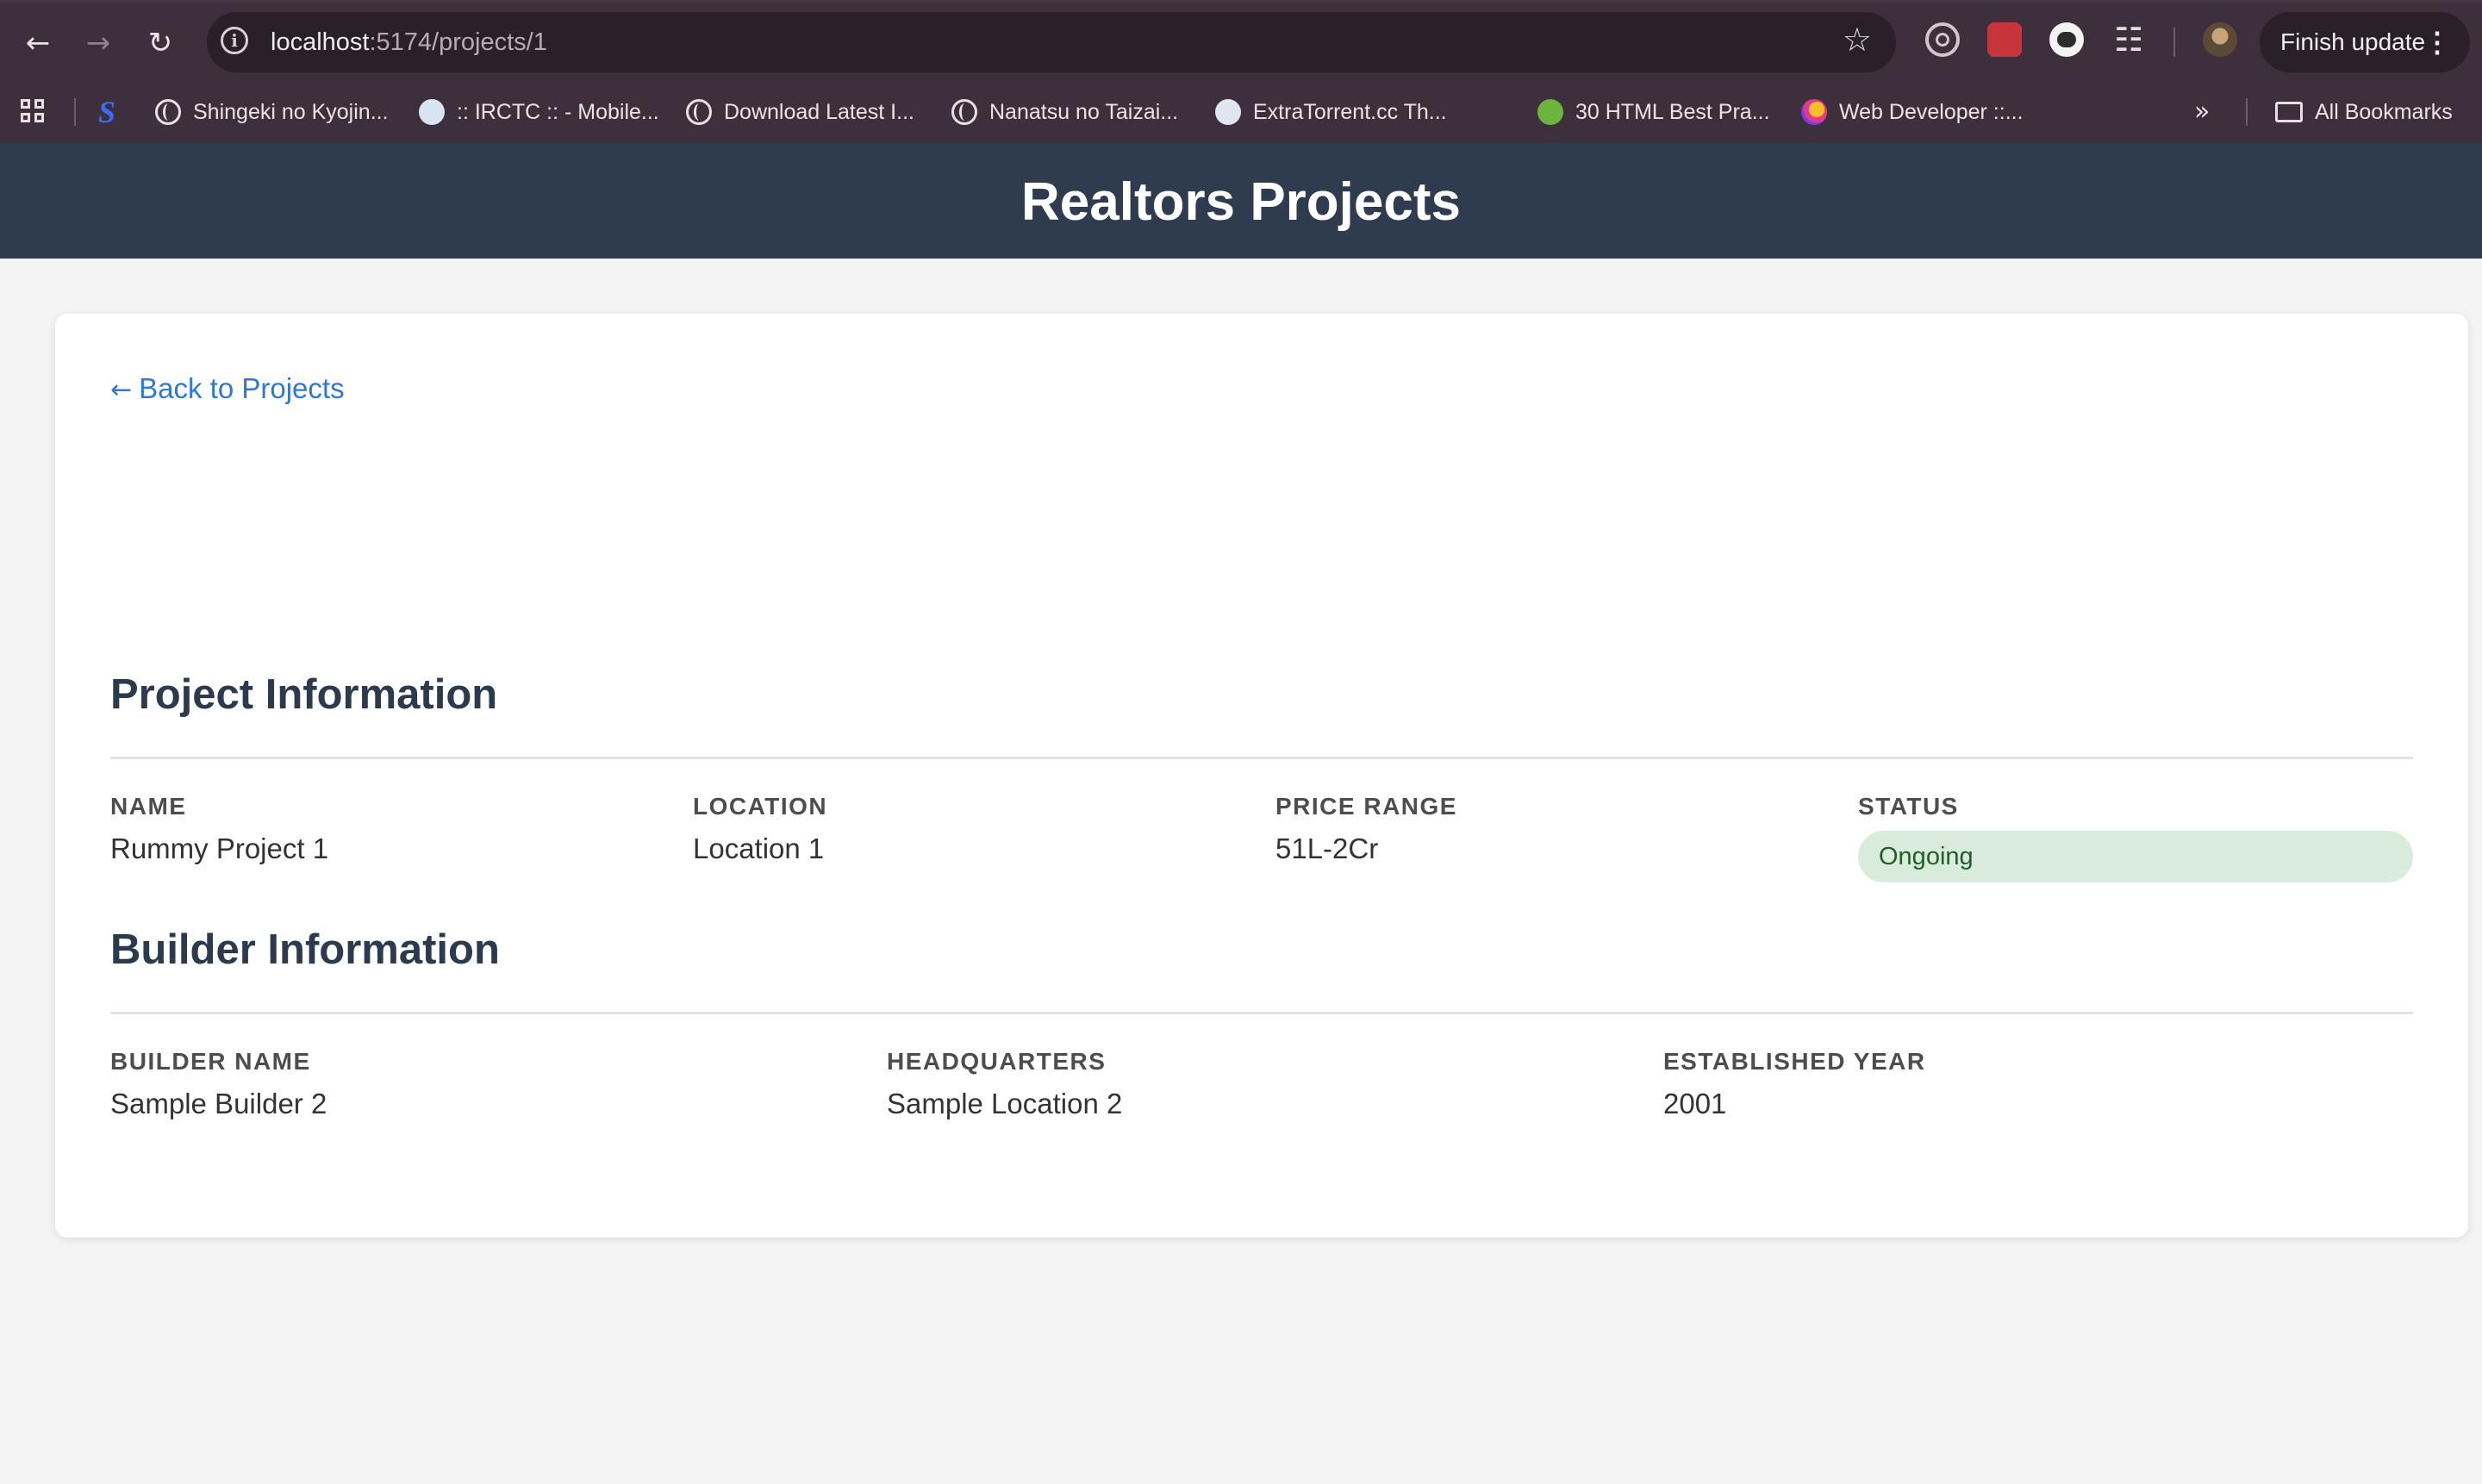 The width and height of the screenshot is (2482, 1484). I want to click on forward-arrow-icon: →, so click(98, 43).